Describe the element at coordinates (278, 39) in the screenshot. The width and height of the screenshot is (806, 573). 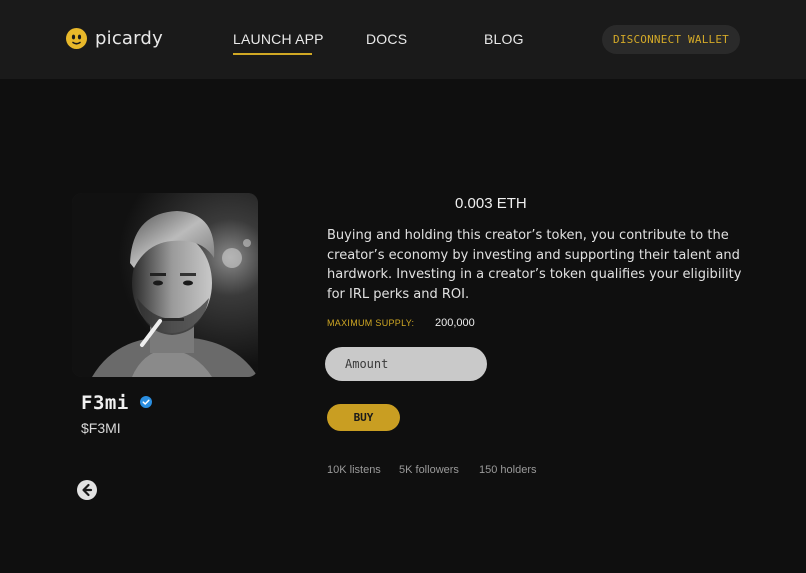
I see `nav-launch-app: LAUNCH APP` at that location.